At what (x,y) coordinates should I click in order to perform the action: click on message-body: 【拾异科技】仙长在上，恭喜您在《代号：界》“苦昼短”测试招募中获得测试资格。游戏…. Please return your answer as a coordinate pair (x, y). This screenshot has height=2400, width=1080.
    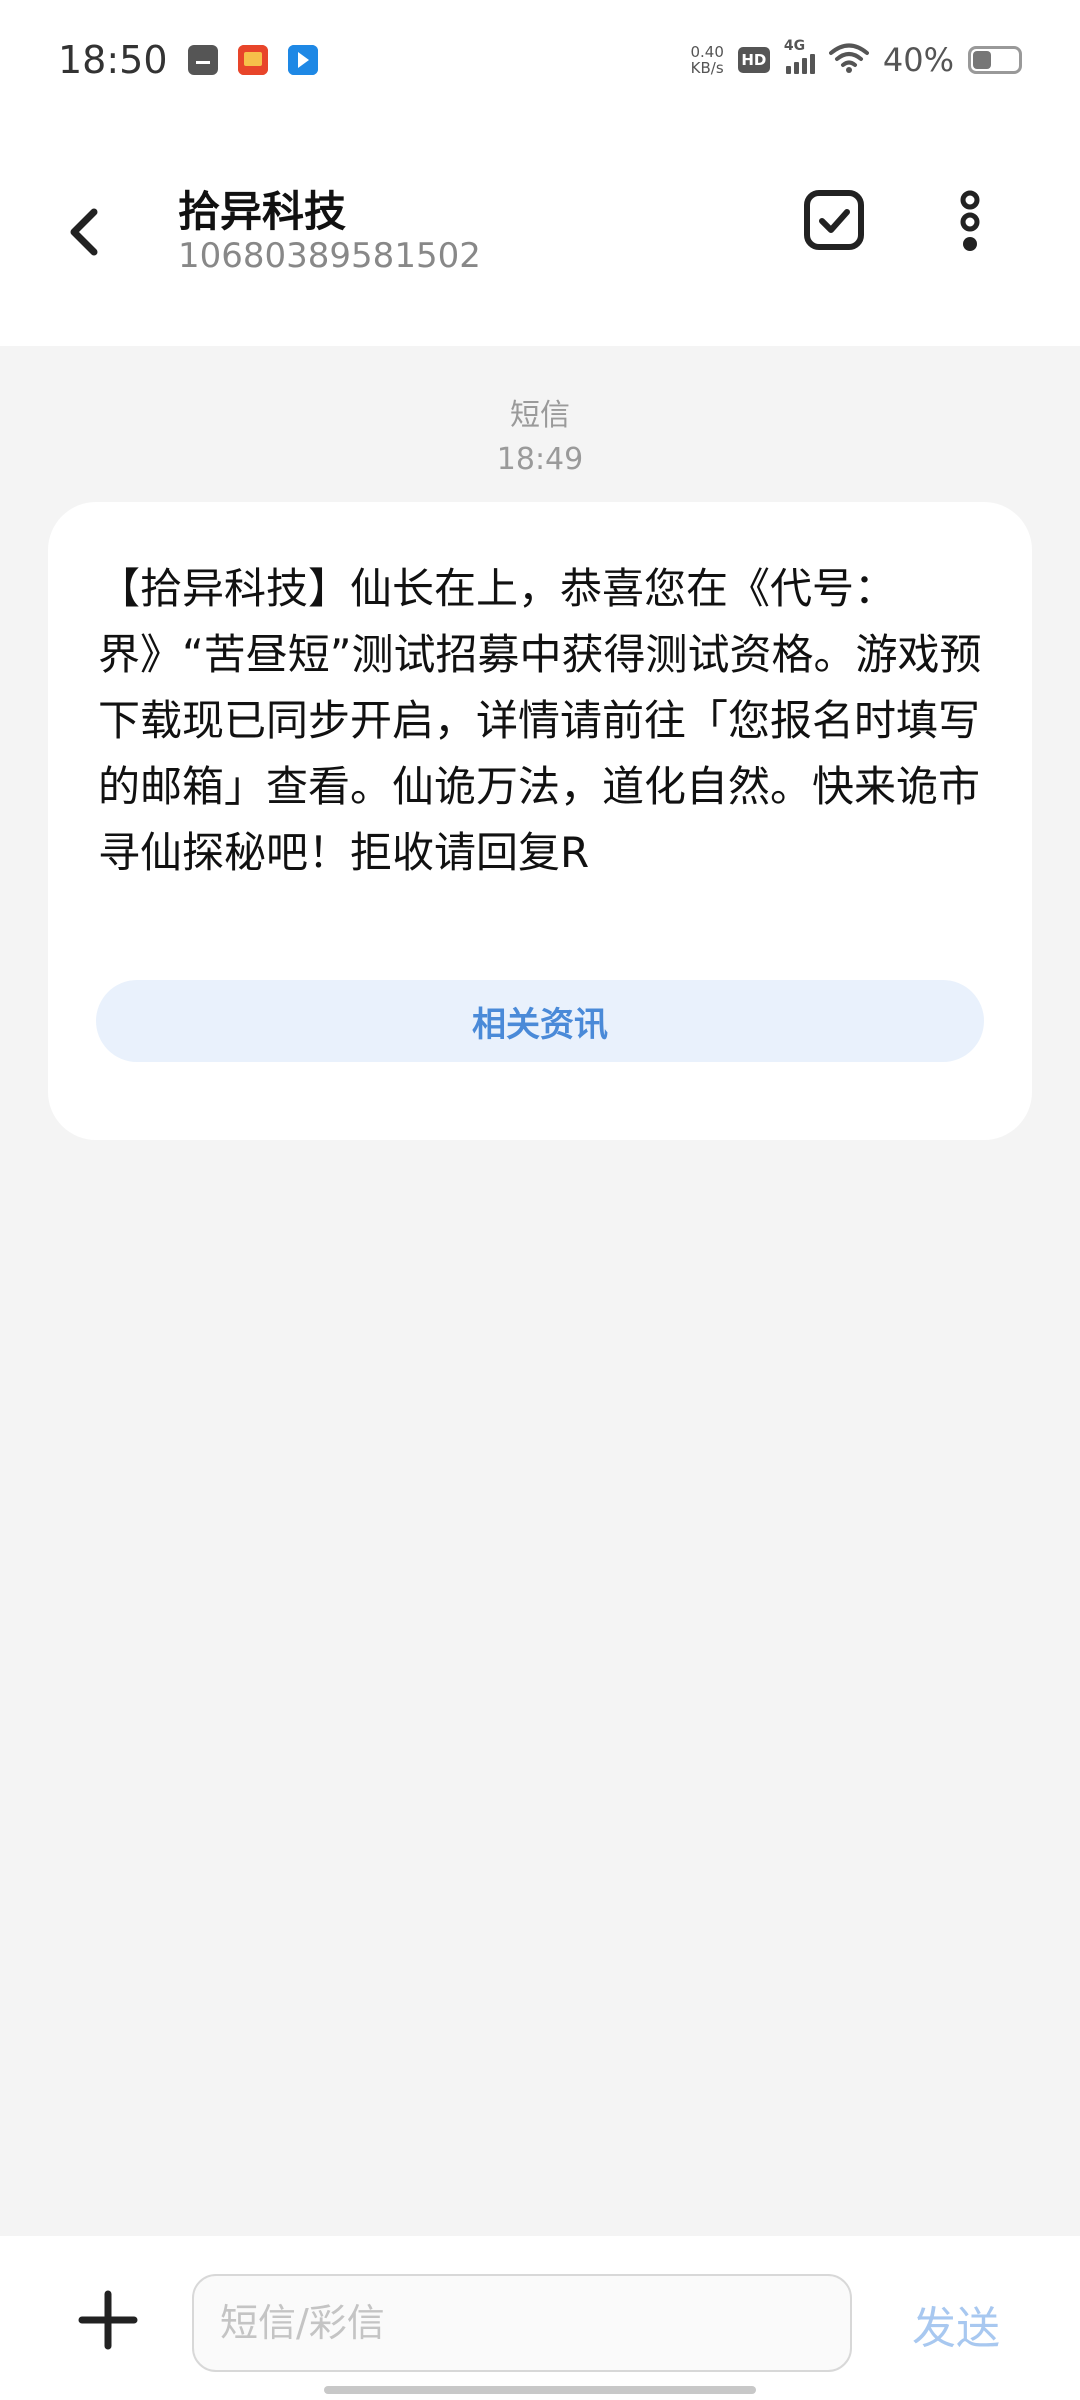
    Looking at the image, I should click on (540, 720).